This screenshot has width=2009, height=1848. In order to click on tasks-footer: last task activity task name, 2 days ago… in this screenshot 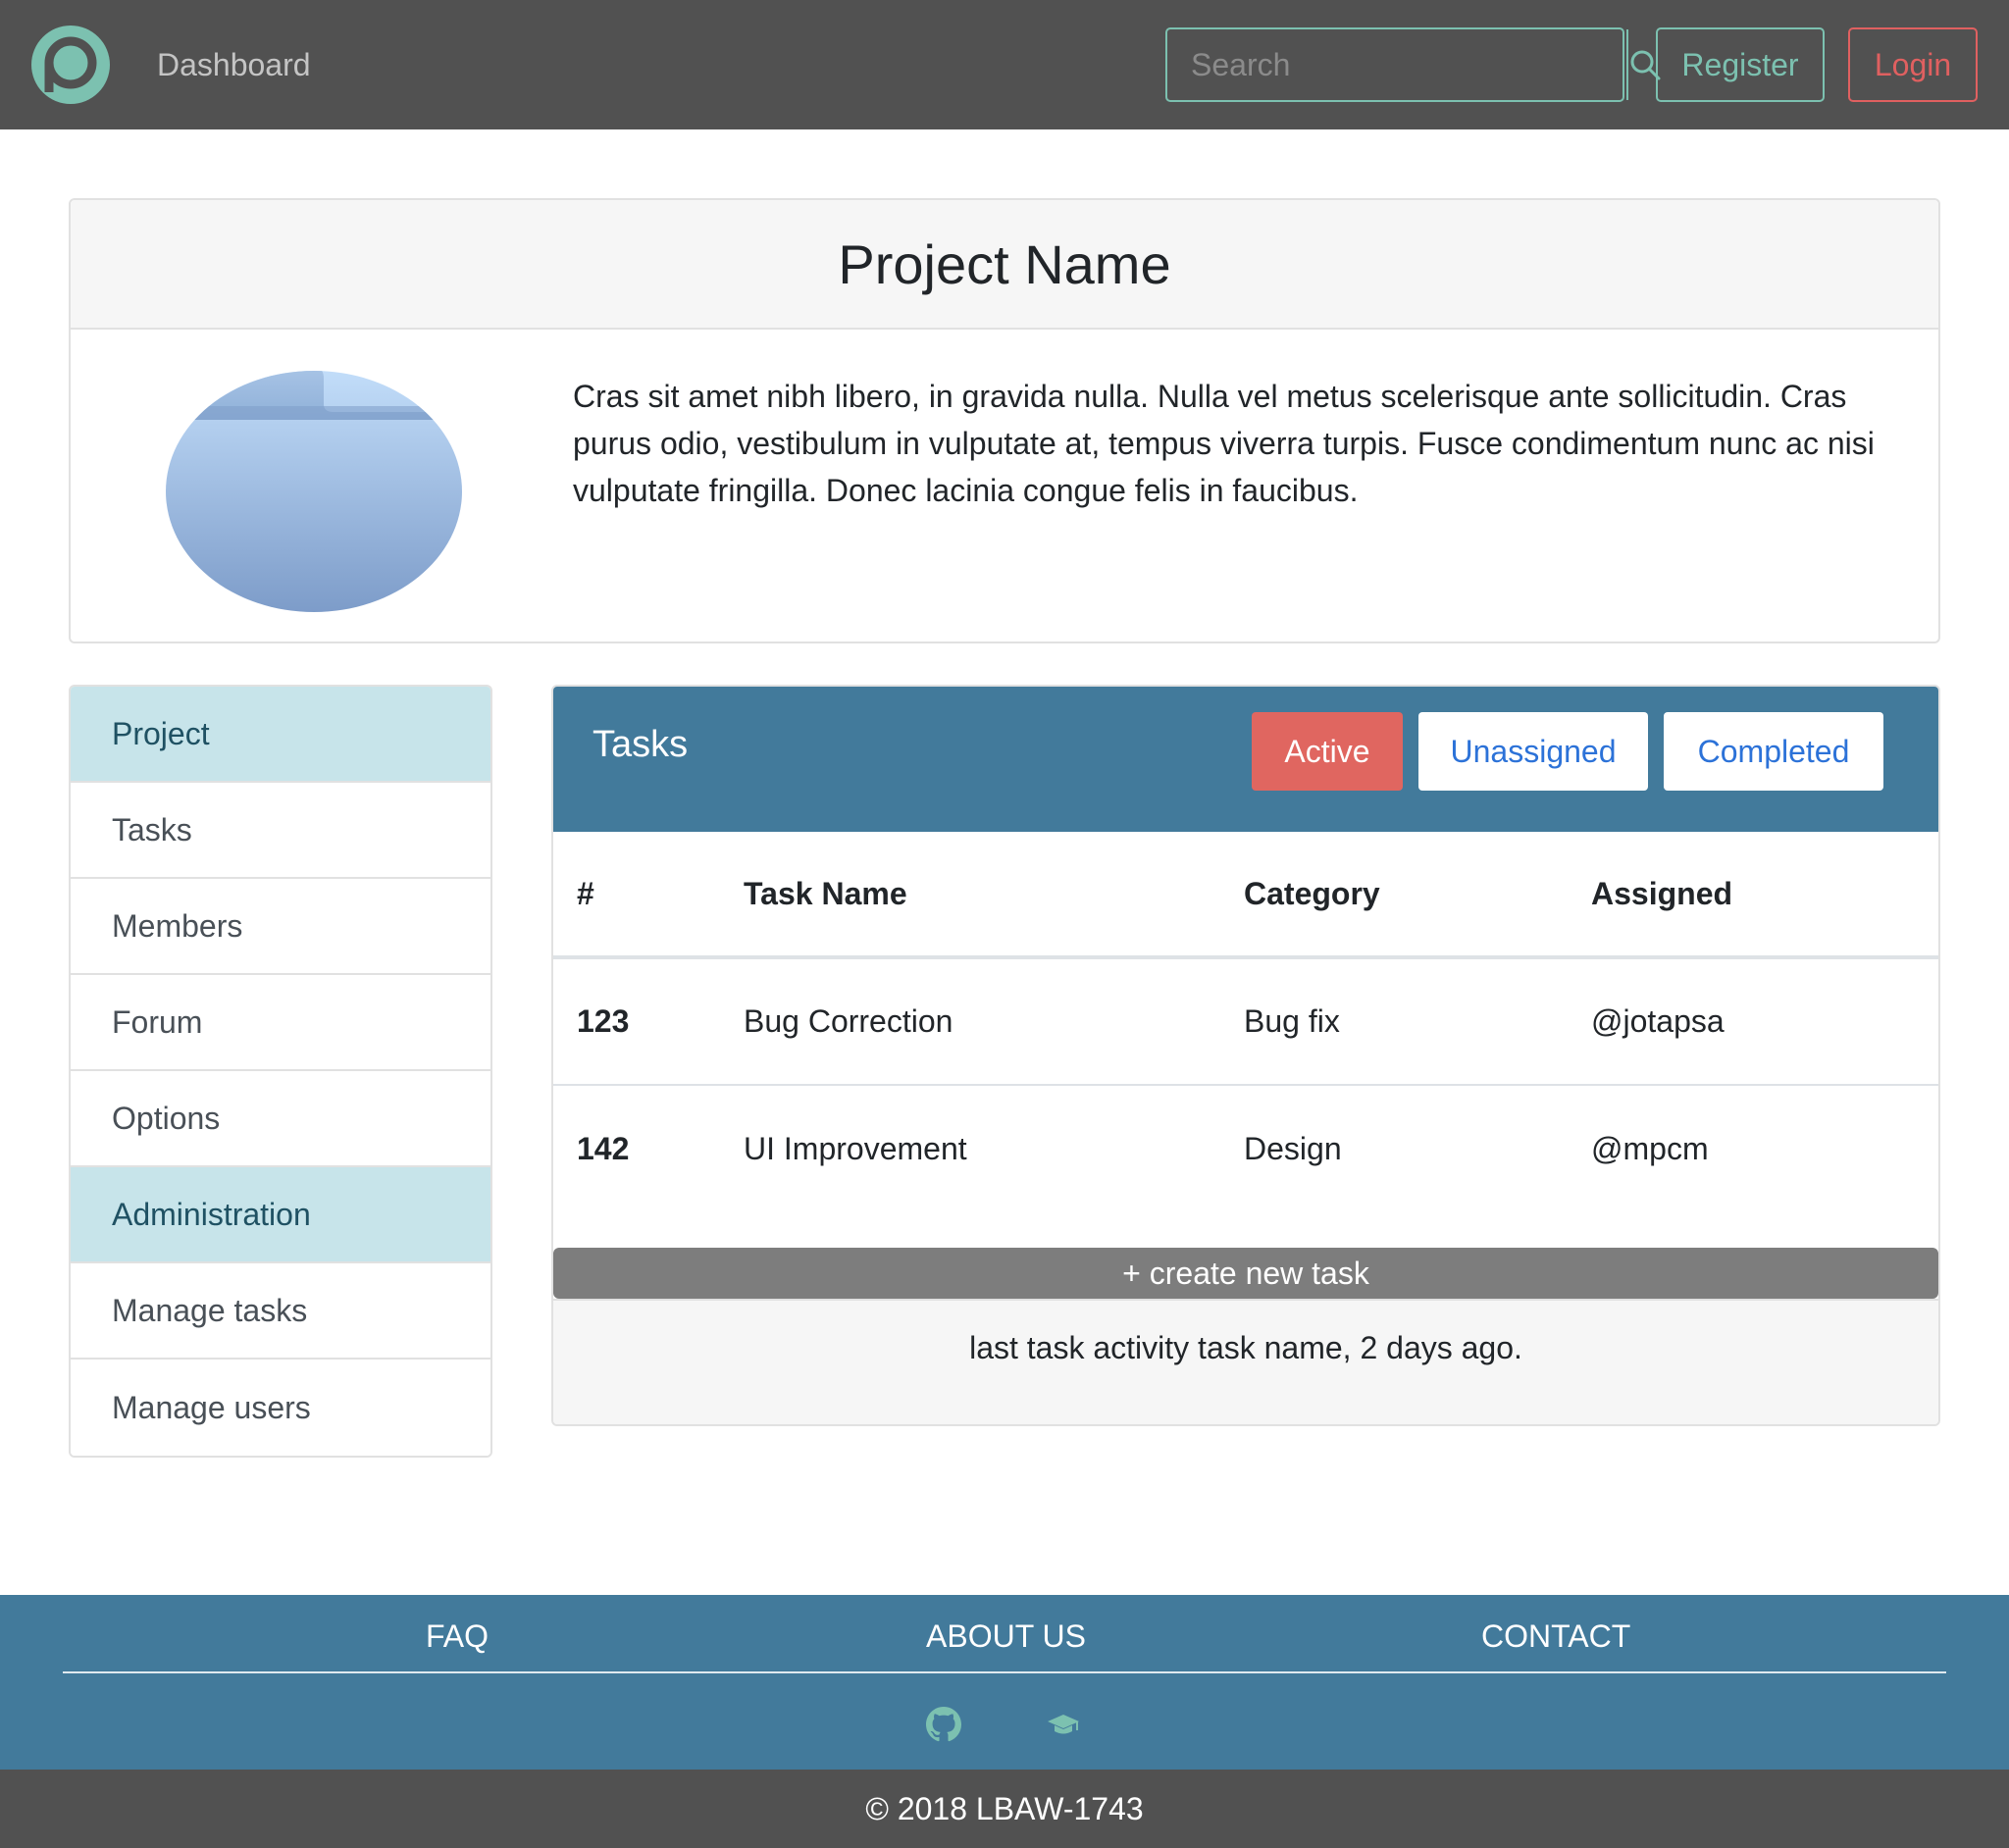, I will do `click(1245, 1361)`.